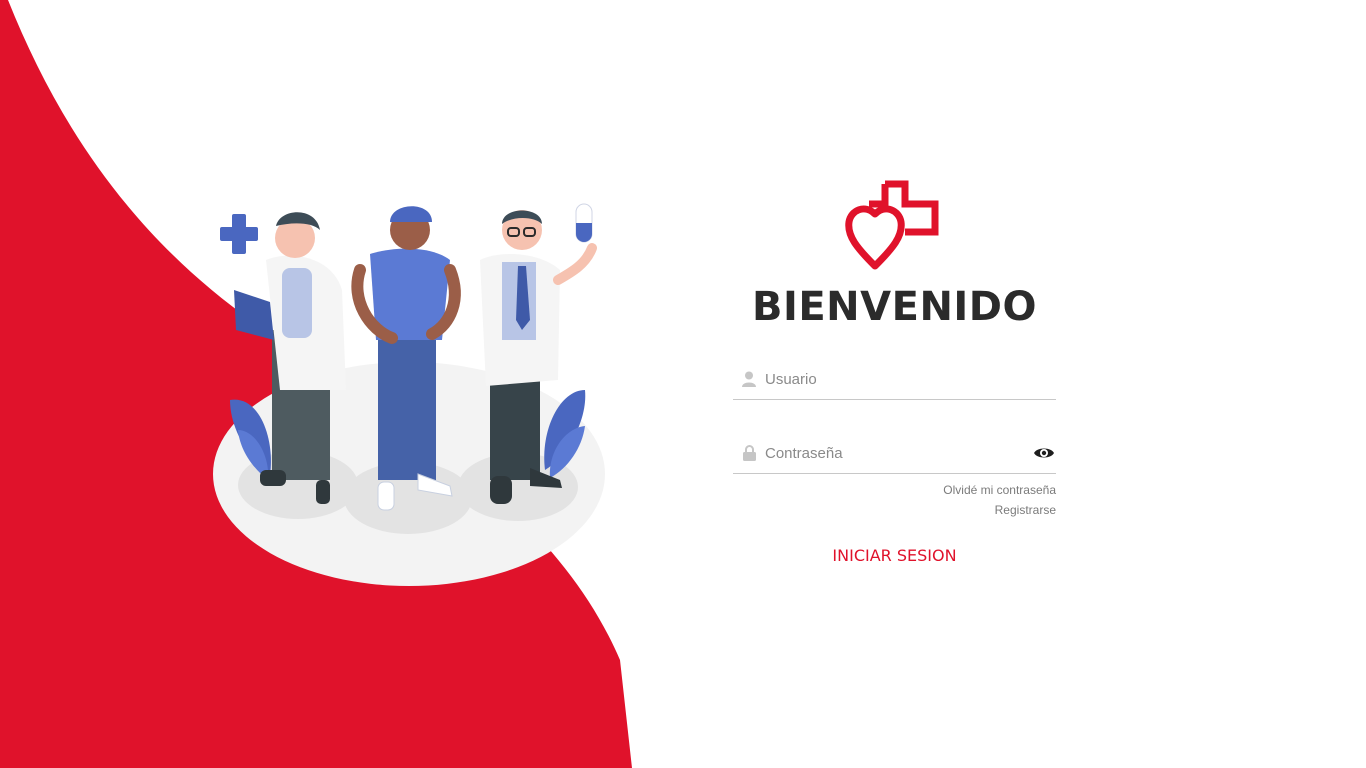  I want to click on register-link: Registrarse, so click(894, 510).